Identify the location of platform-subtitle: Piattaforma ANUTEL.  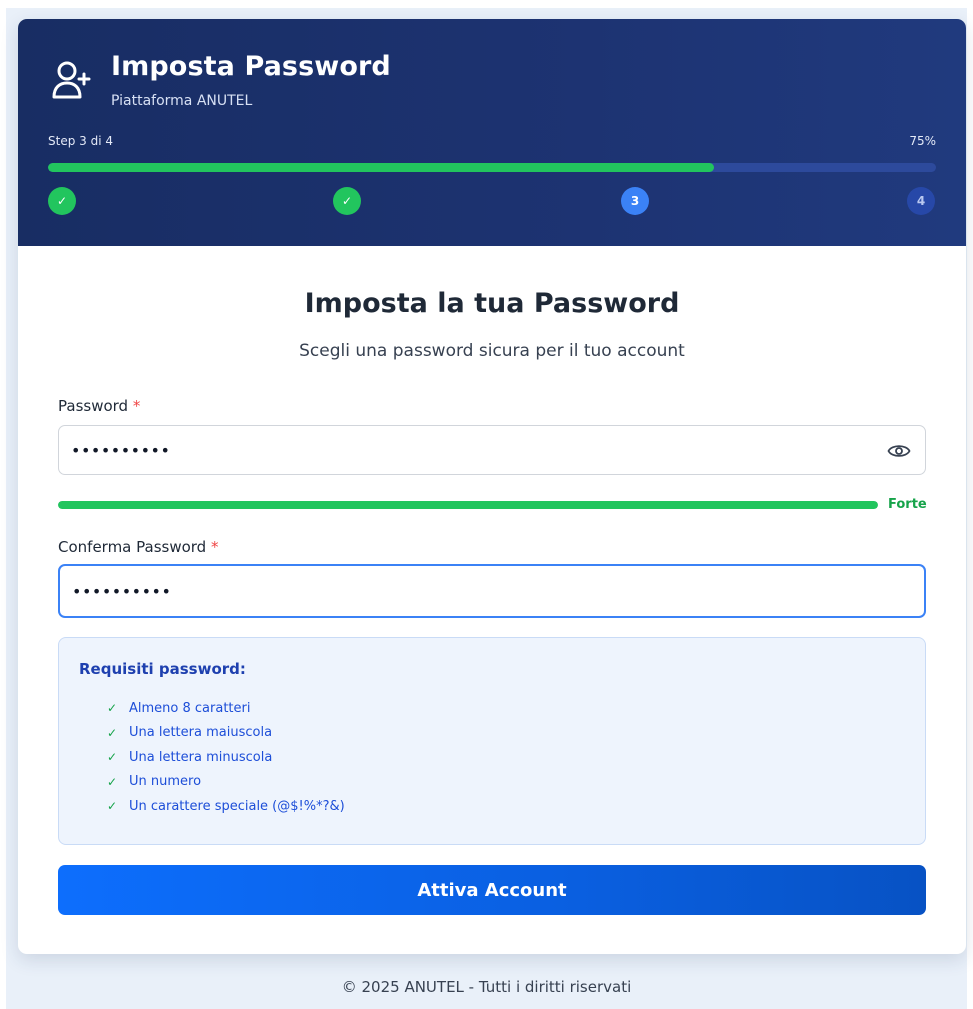
(182, 101).